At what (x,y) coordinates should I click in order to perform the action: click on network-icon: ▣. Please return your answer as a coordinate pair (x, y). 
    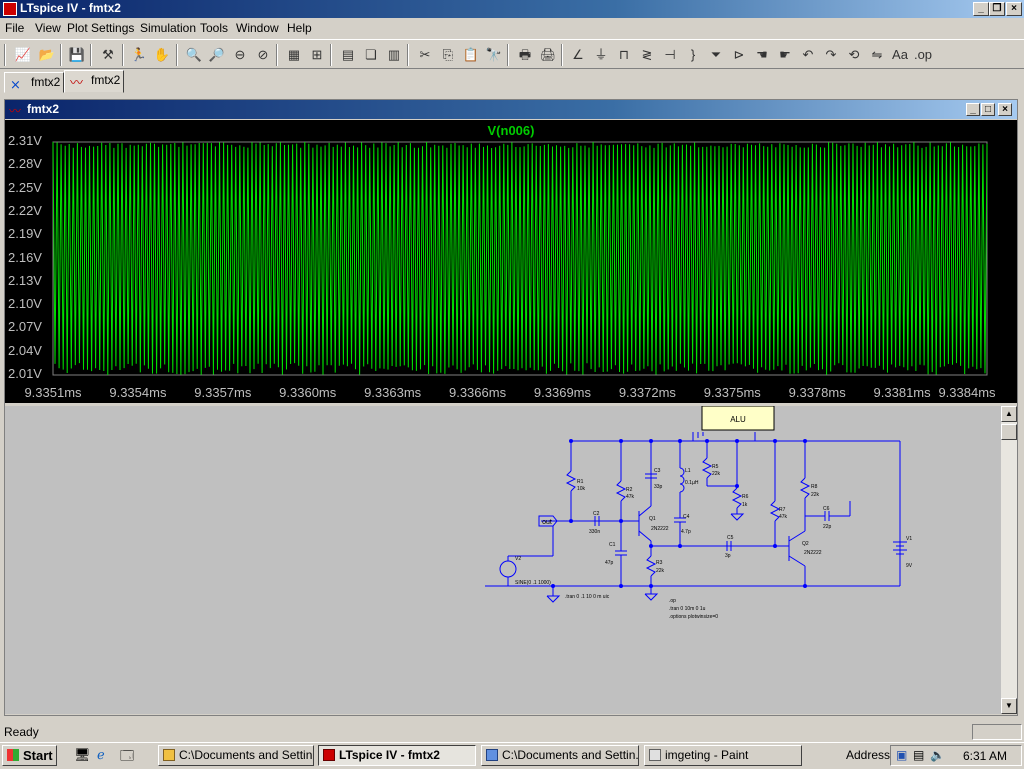
    Looking at the image, I should click on (901, 755).